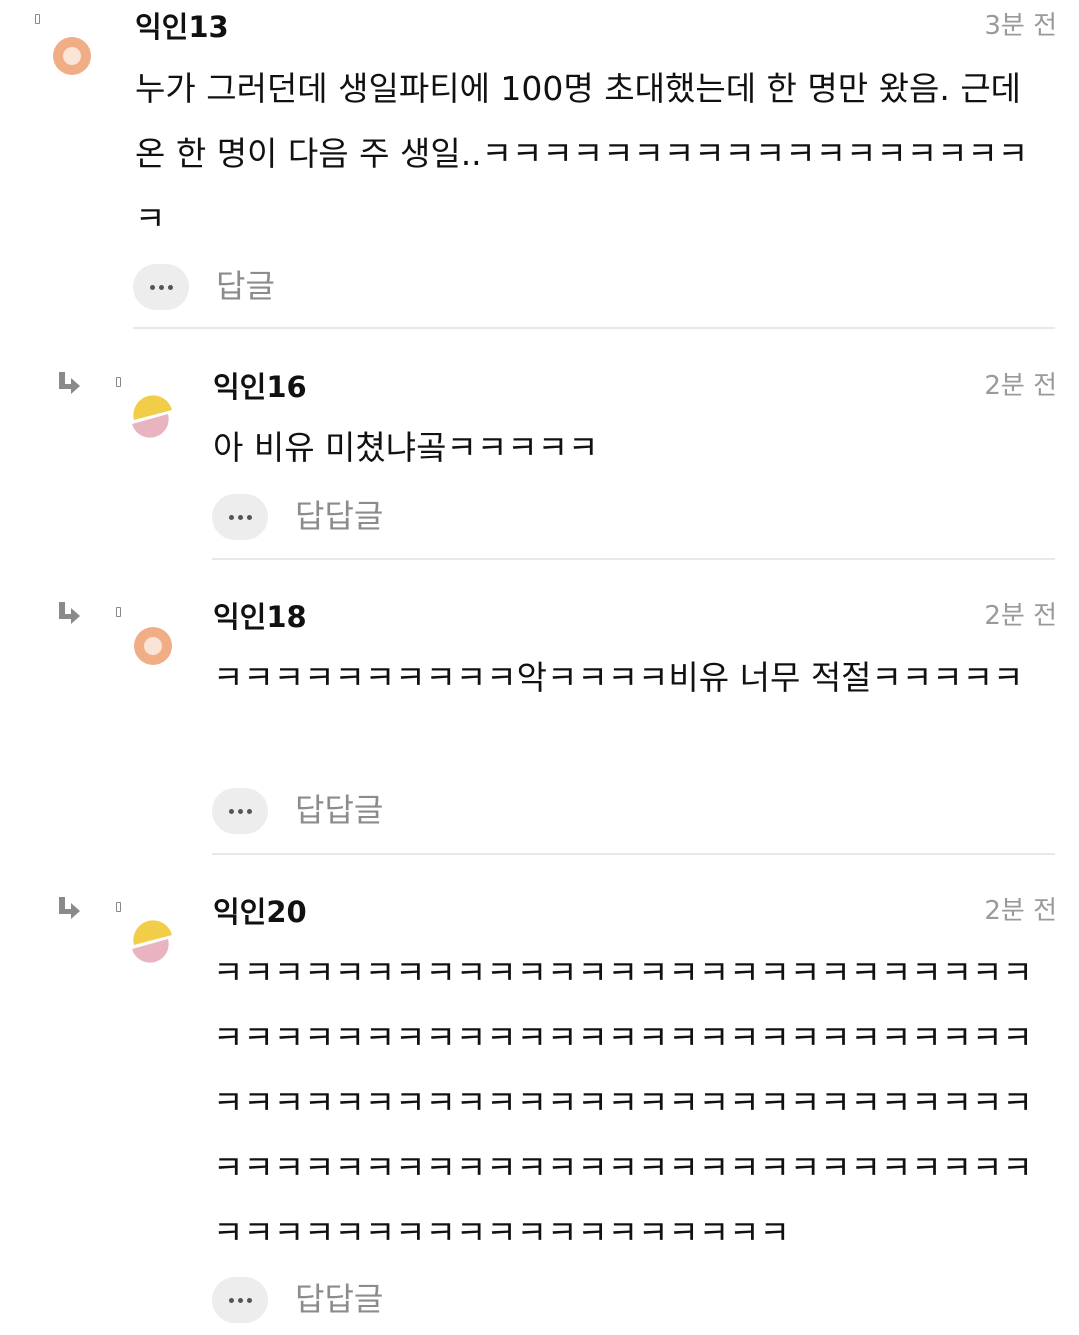 The height and width of the screenshot is (1335, 1079). What do you see at coordinates (182, 27) in the screenshot?
I see `comment-author: 익인13` at bounding box center [182, 27].